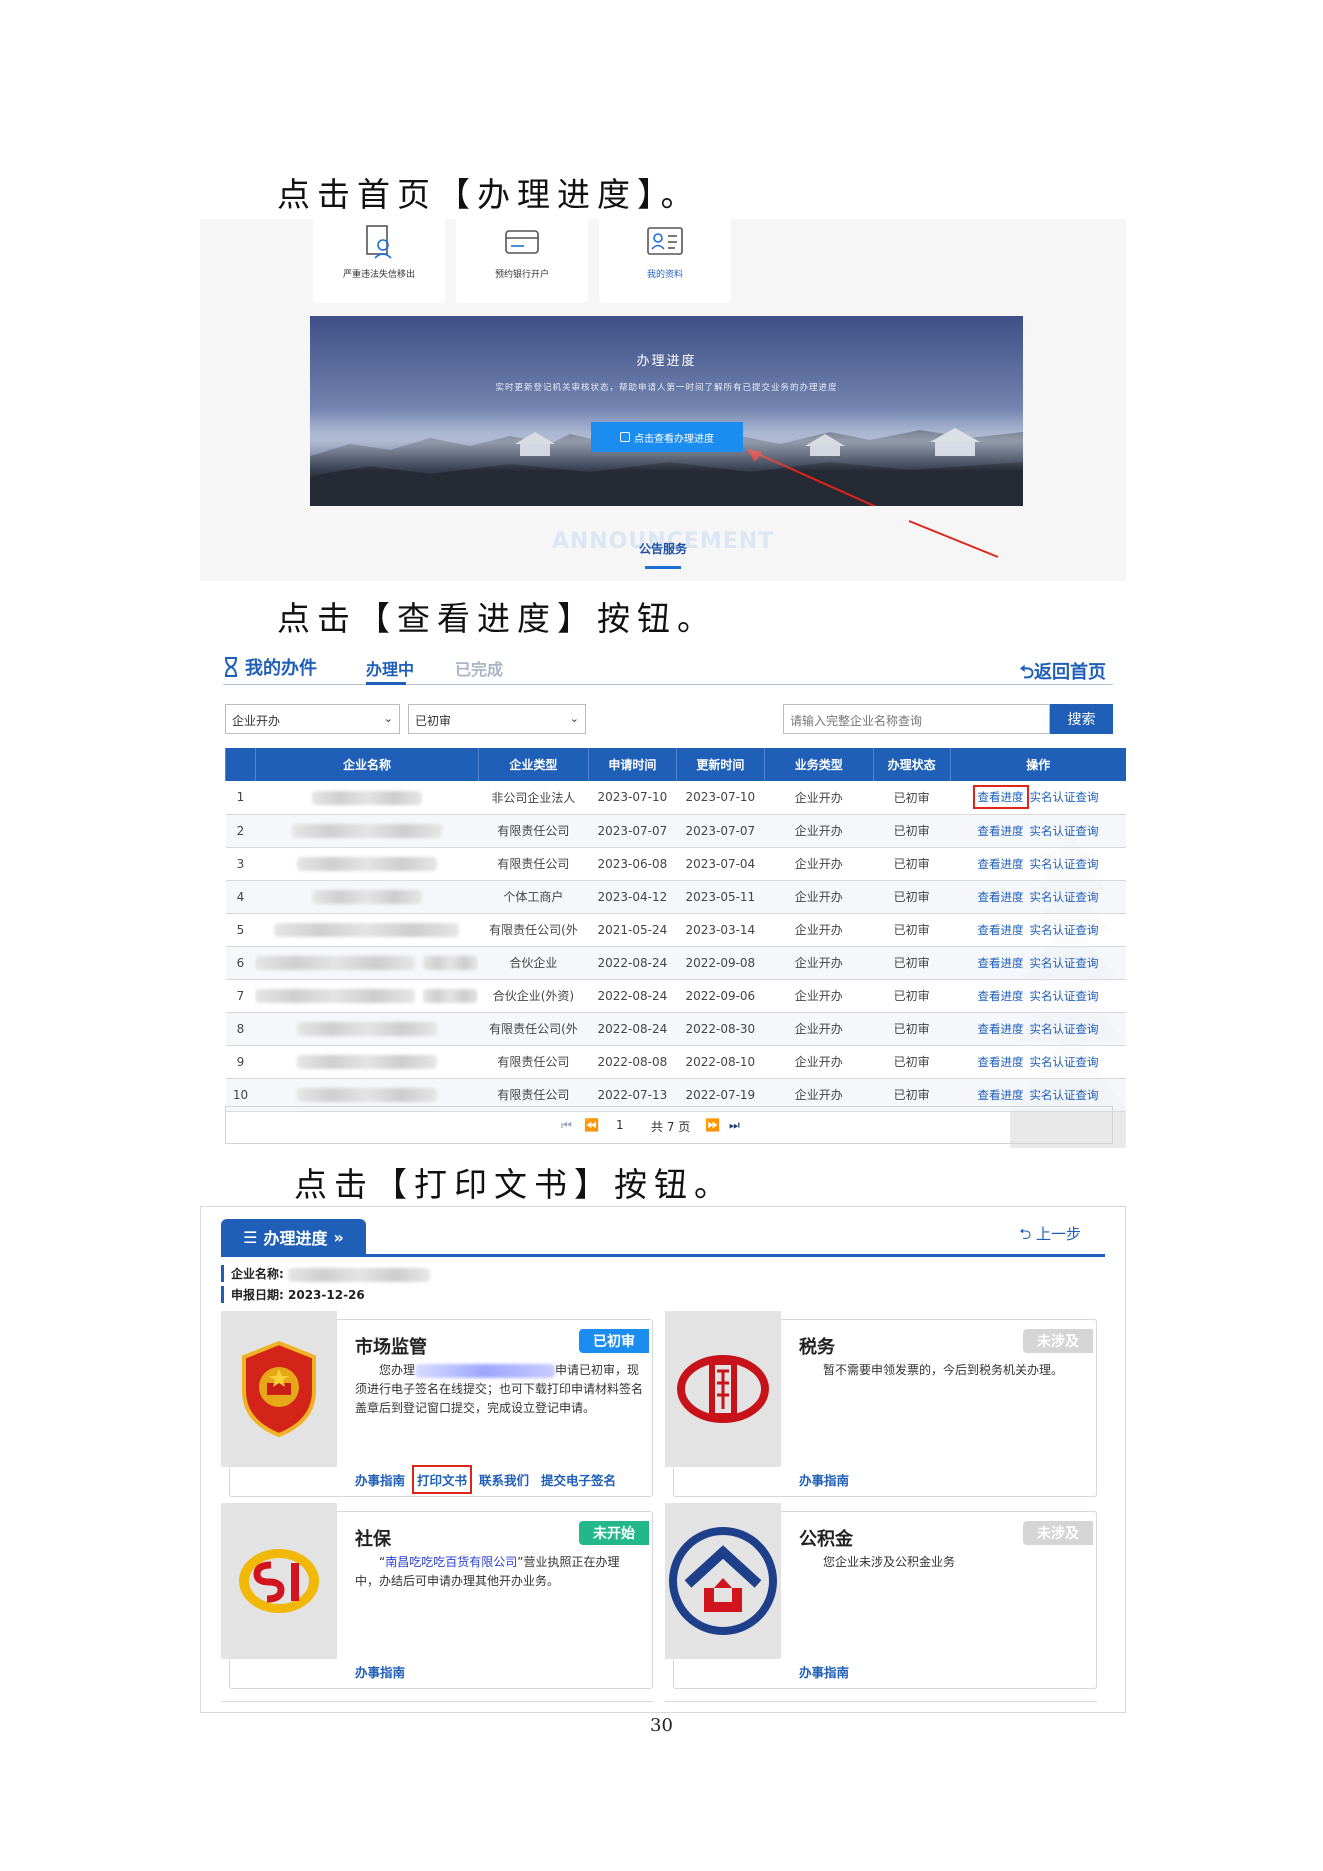 The image size is (1323, 1871). I want to click on my-cases-label: 我的办件, so click(281, 668).